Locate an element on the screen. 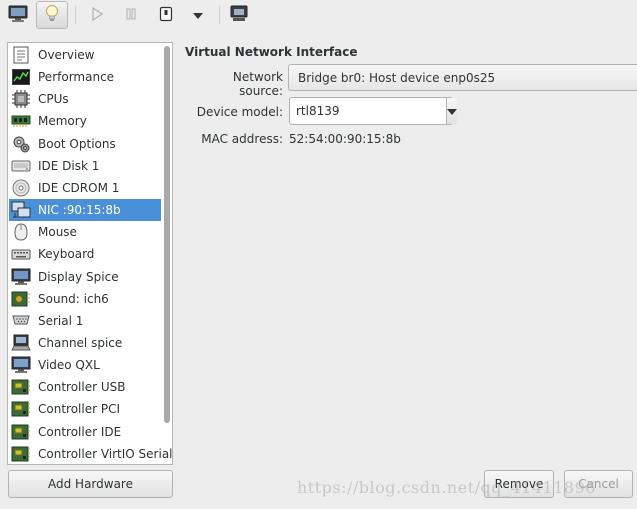  shutdown-icon is located at coordinates (166, 15).